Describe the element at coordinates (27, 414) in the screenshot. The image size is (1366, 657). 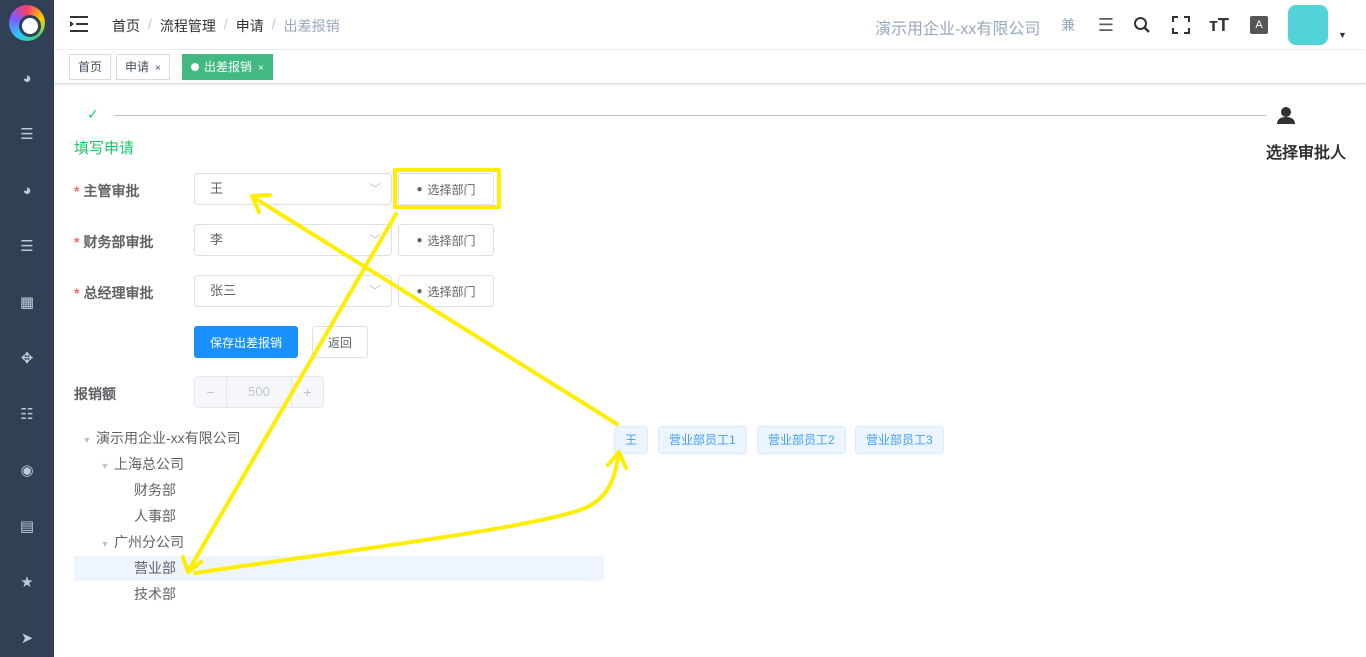
I see `tree-list-icon: ☷` at that location.